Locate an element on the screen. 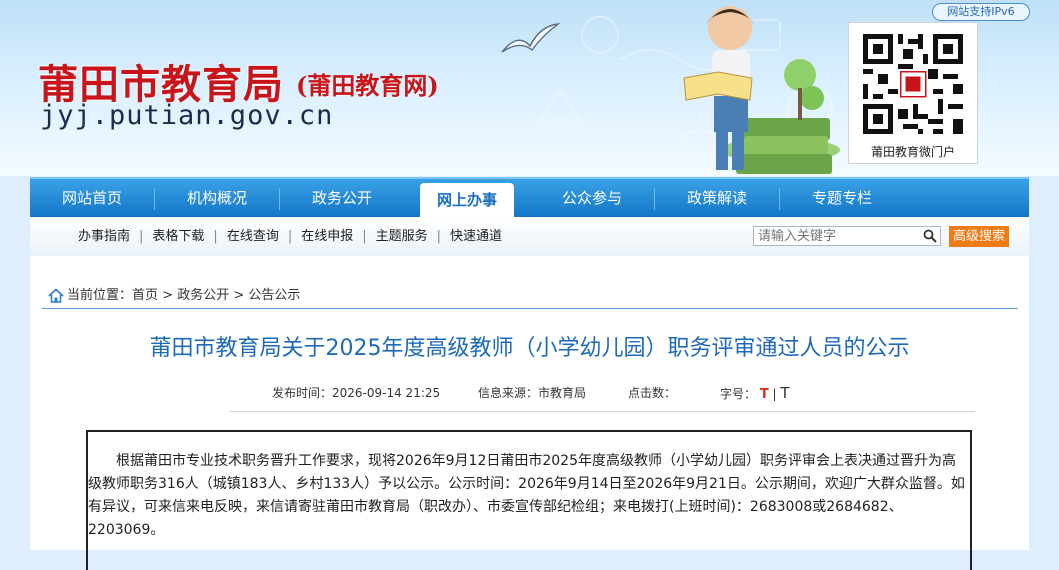 The image size is (1059, 570). click-count: 点击数： is located at coordinates (652, 393).